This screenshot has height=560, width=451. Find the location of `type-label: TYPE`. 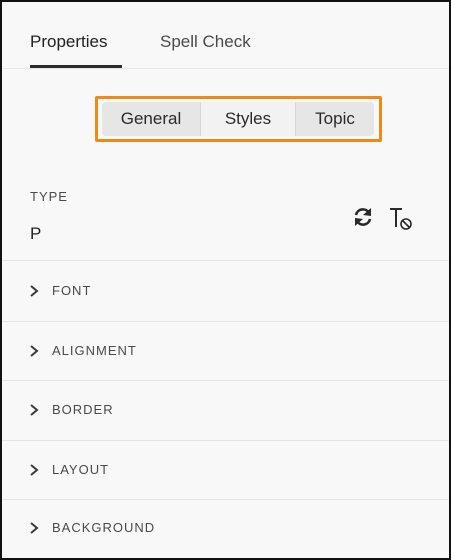

type-label: TYPE is located at coordinates (49, 196).